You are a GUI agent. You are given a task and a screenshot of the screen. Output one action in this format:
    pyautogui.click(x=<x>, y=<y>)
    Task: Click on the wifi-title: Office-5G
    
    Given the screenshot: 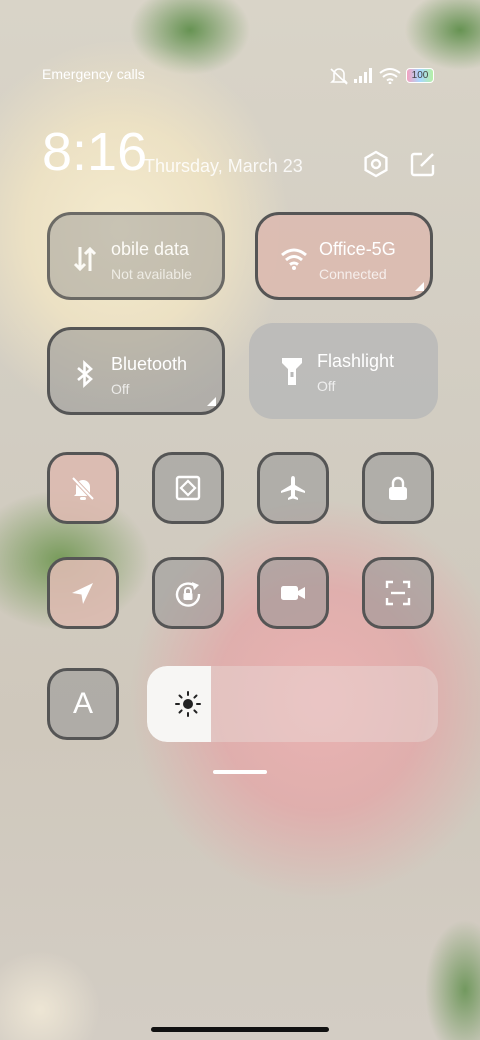 What is the action you would take?
    pyautogui.click(x=357, y=249)
    